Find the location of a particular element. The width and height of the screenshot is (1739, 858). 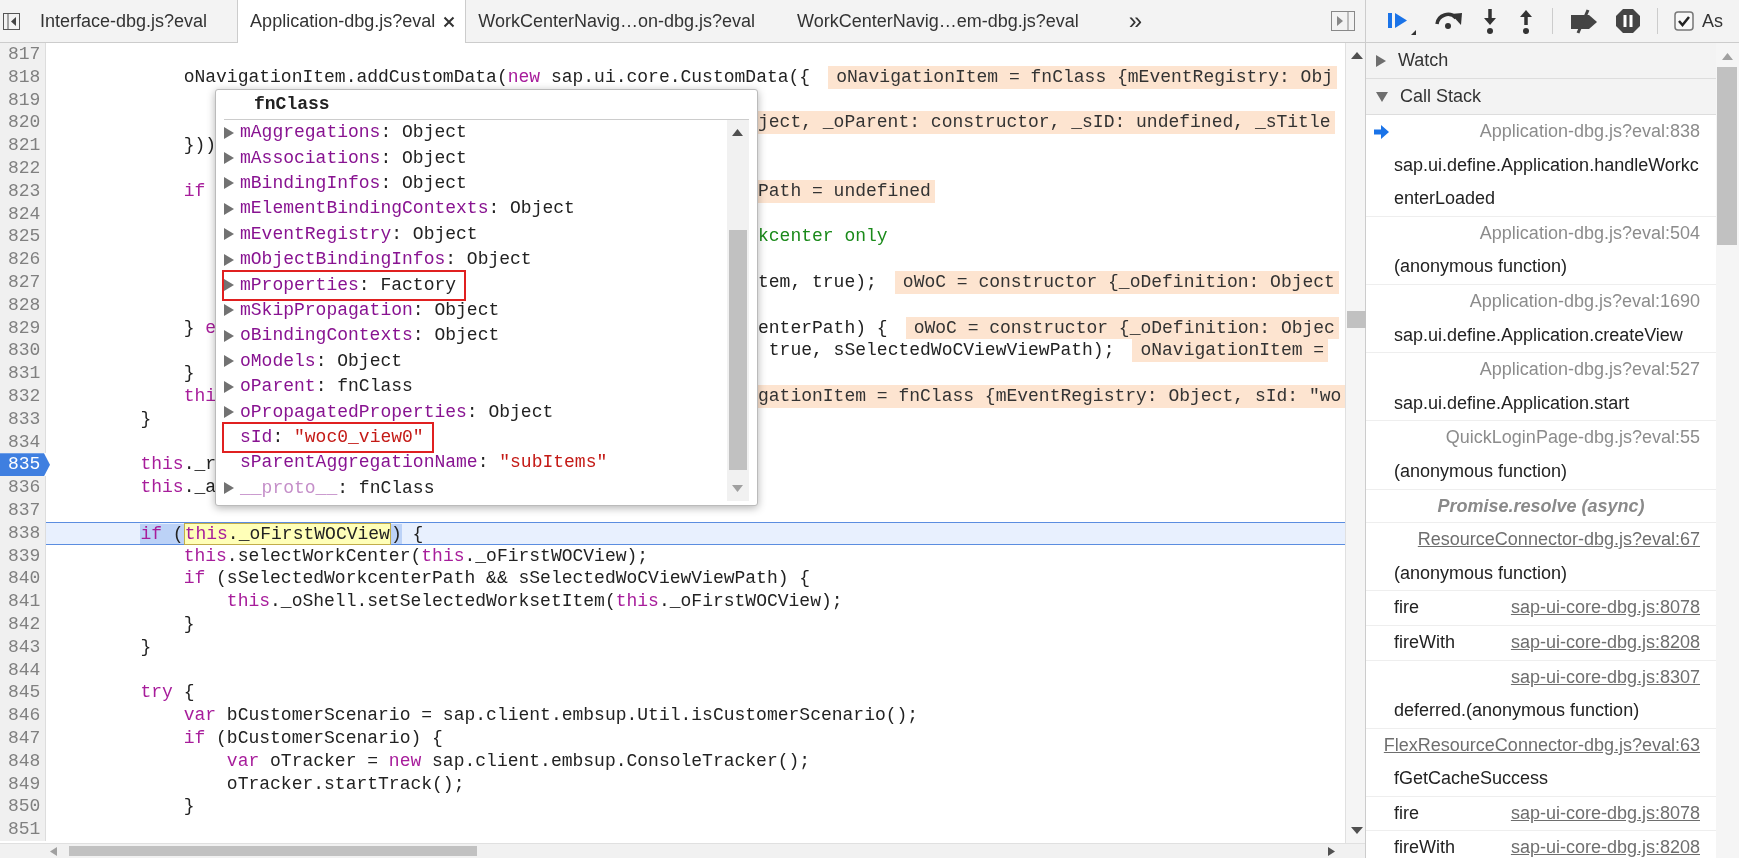

line-number: 820 is located at coordinates (23, 123).